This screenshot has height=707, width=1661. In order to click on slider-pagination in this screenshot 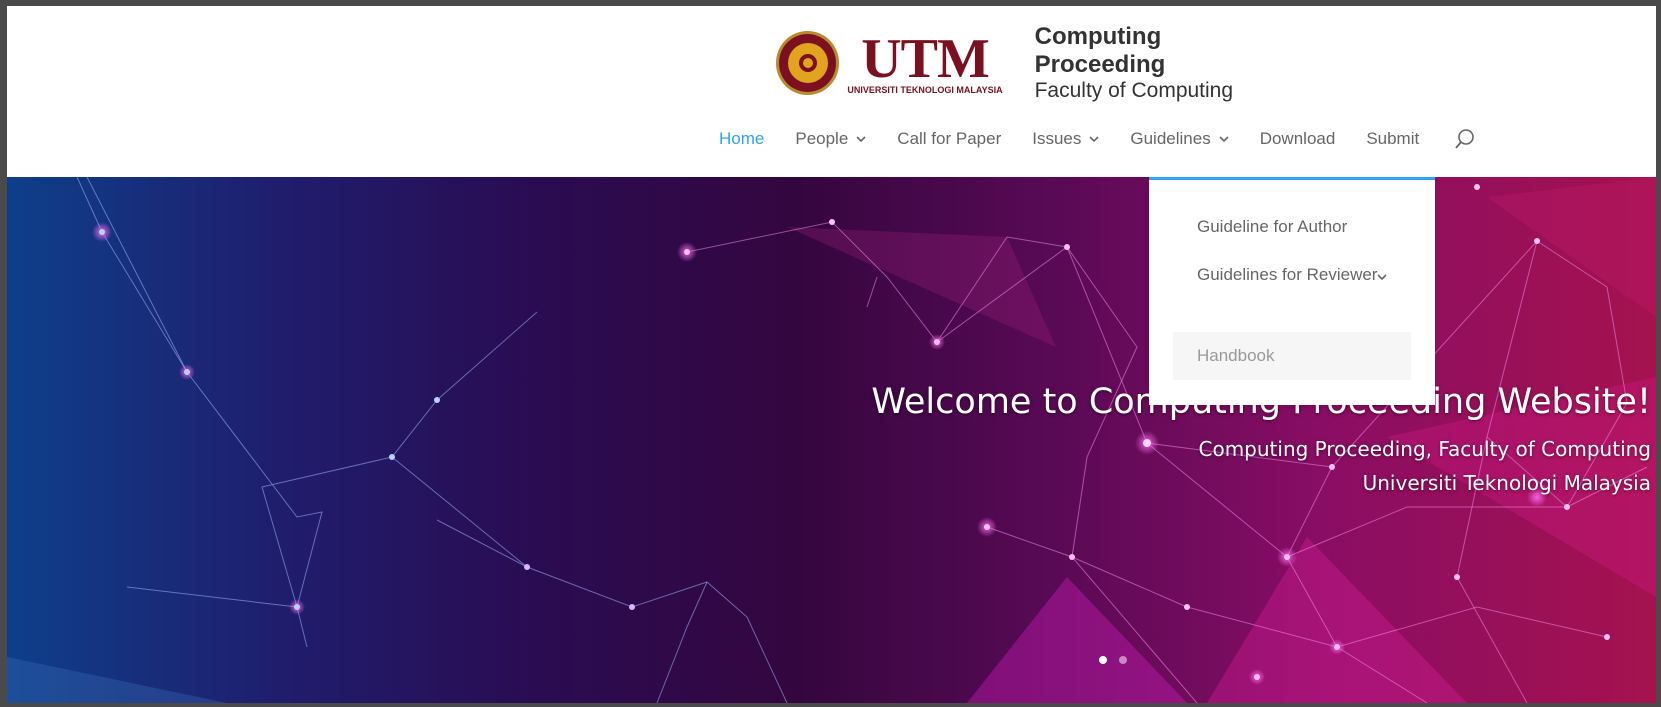, I will do `click(1113, 660)`.